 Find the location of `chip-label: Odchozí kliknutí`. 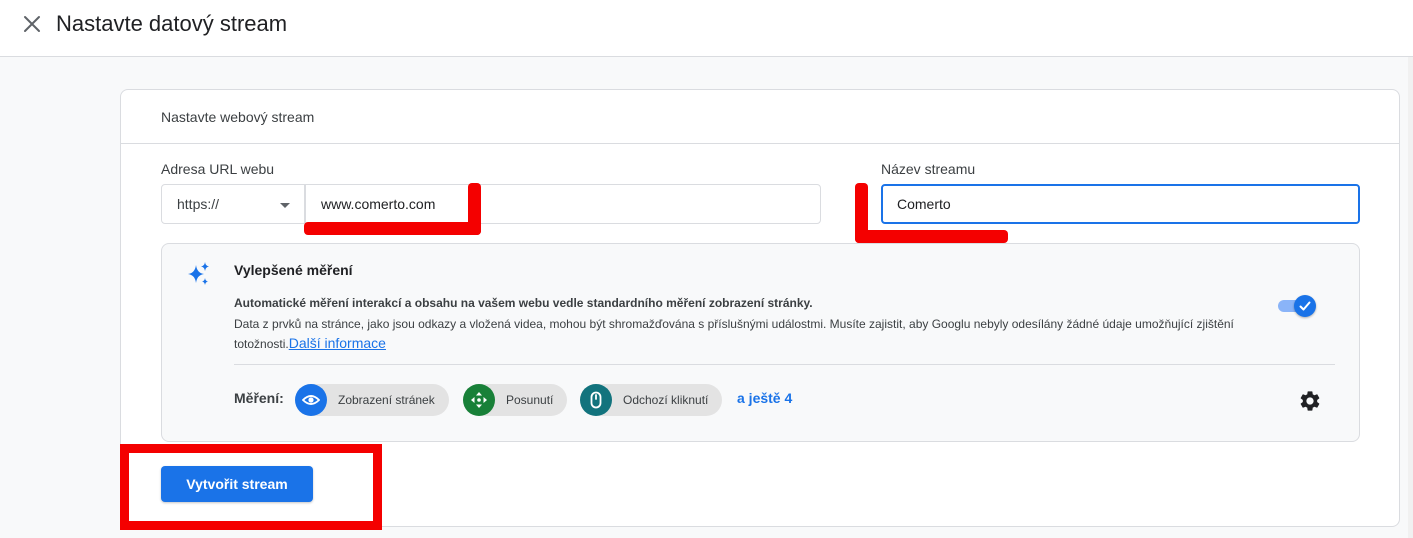

chip-label: Odchozí kliknutí is located at coordinates (666, 400).